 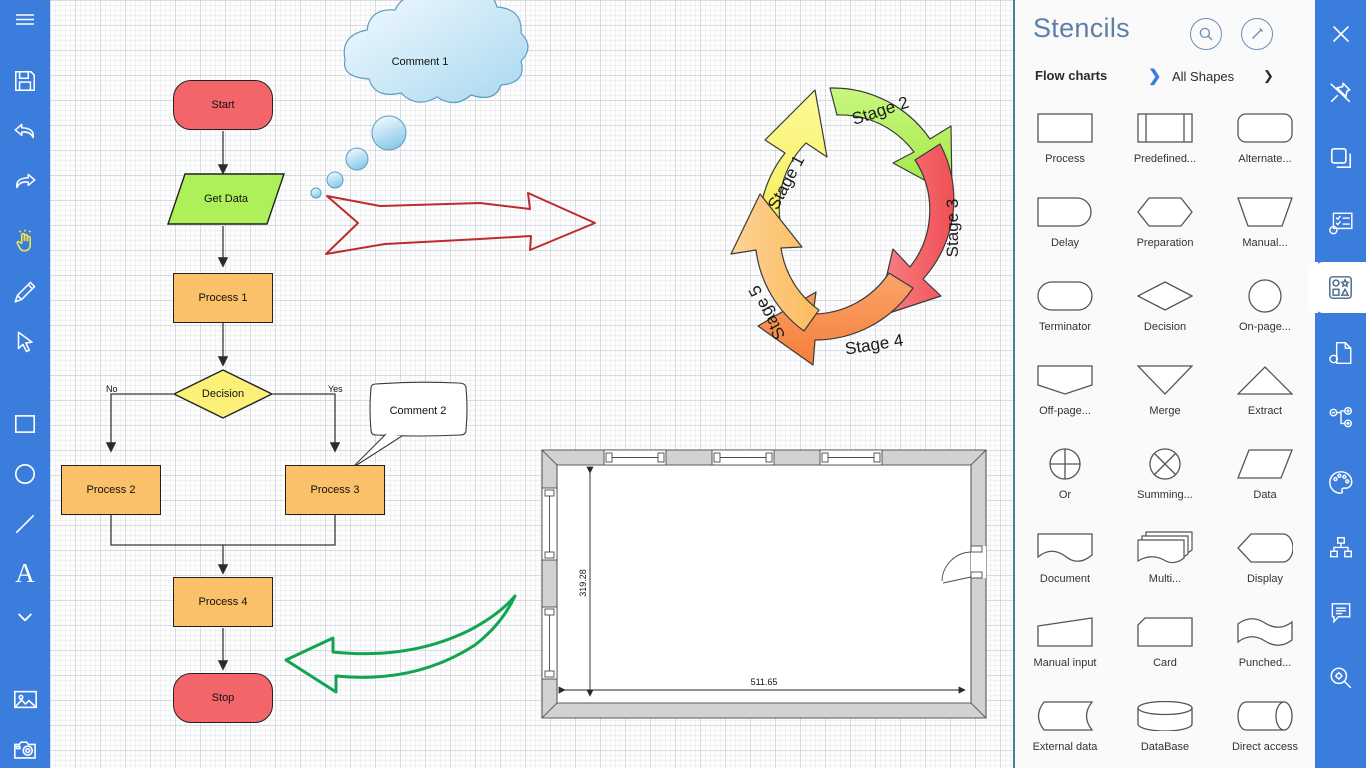 I want to click on chevron-right-icon: ❯, so click(x=1154, y=76).